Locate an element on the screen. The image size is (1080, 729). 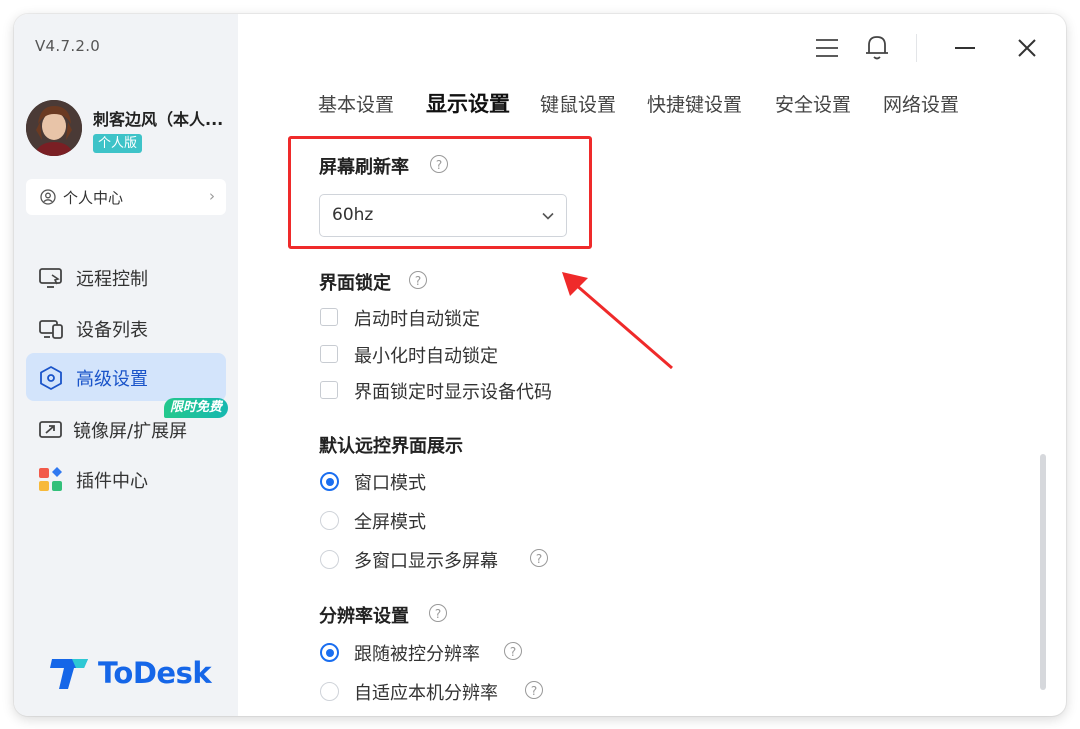
sidebar-item-label: 高级设置 is located at coordinates (112, 379).